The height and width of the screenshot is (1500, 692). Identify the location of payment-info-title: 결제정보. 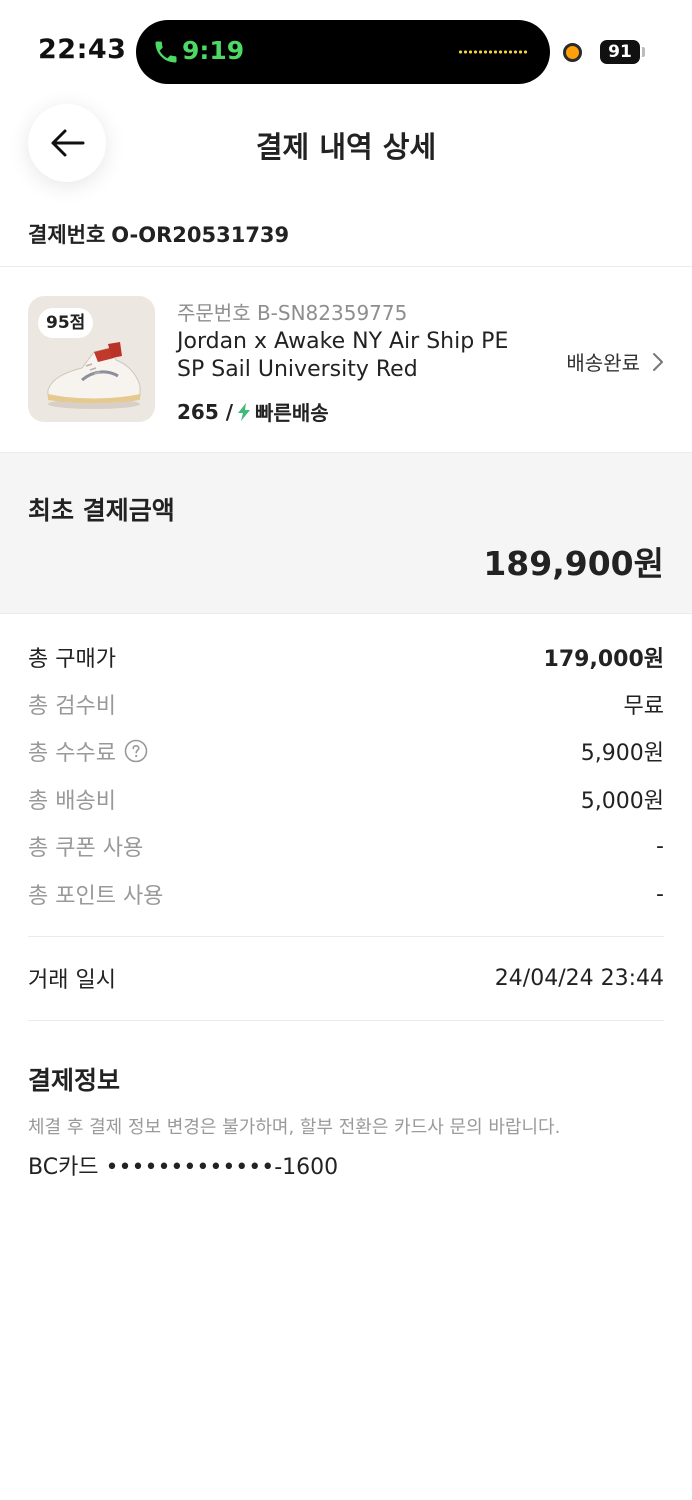
(74, 1080).